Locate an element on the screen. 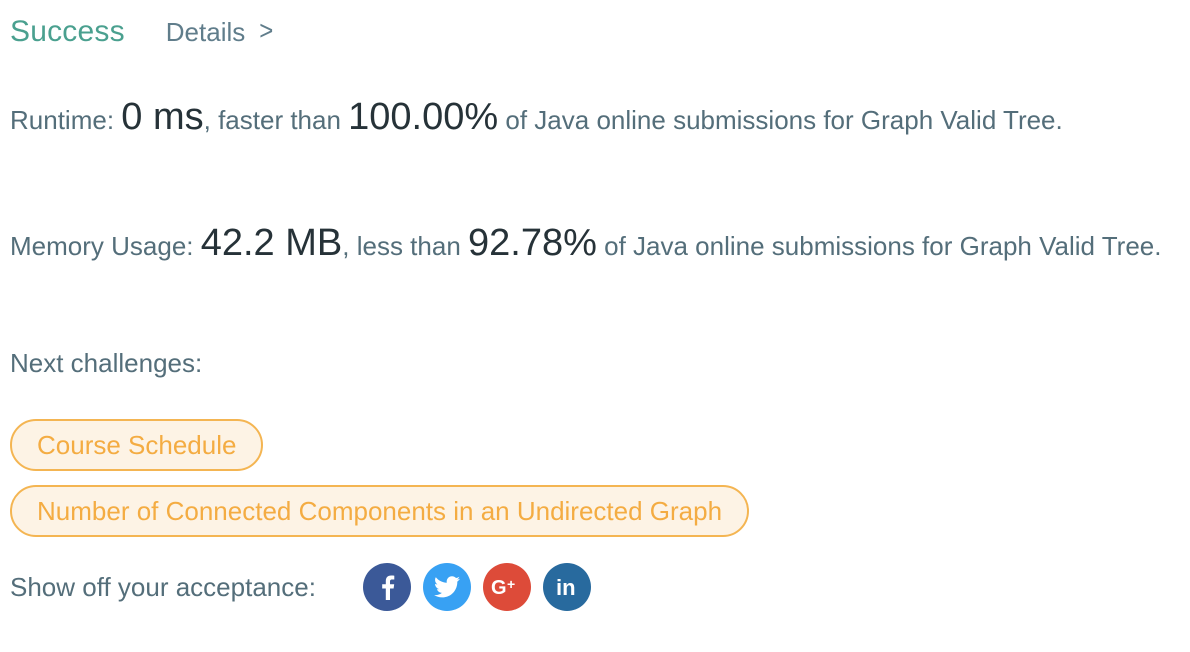 Image resolution: width=1190 pixels, height=652 pixels. linkedin-icon: in is located at coordinates (566, 587).